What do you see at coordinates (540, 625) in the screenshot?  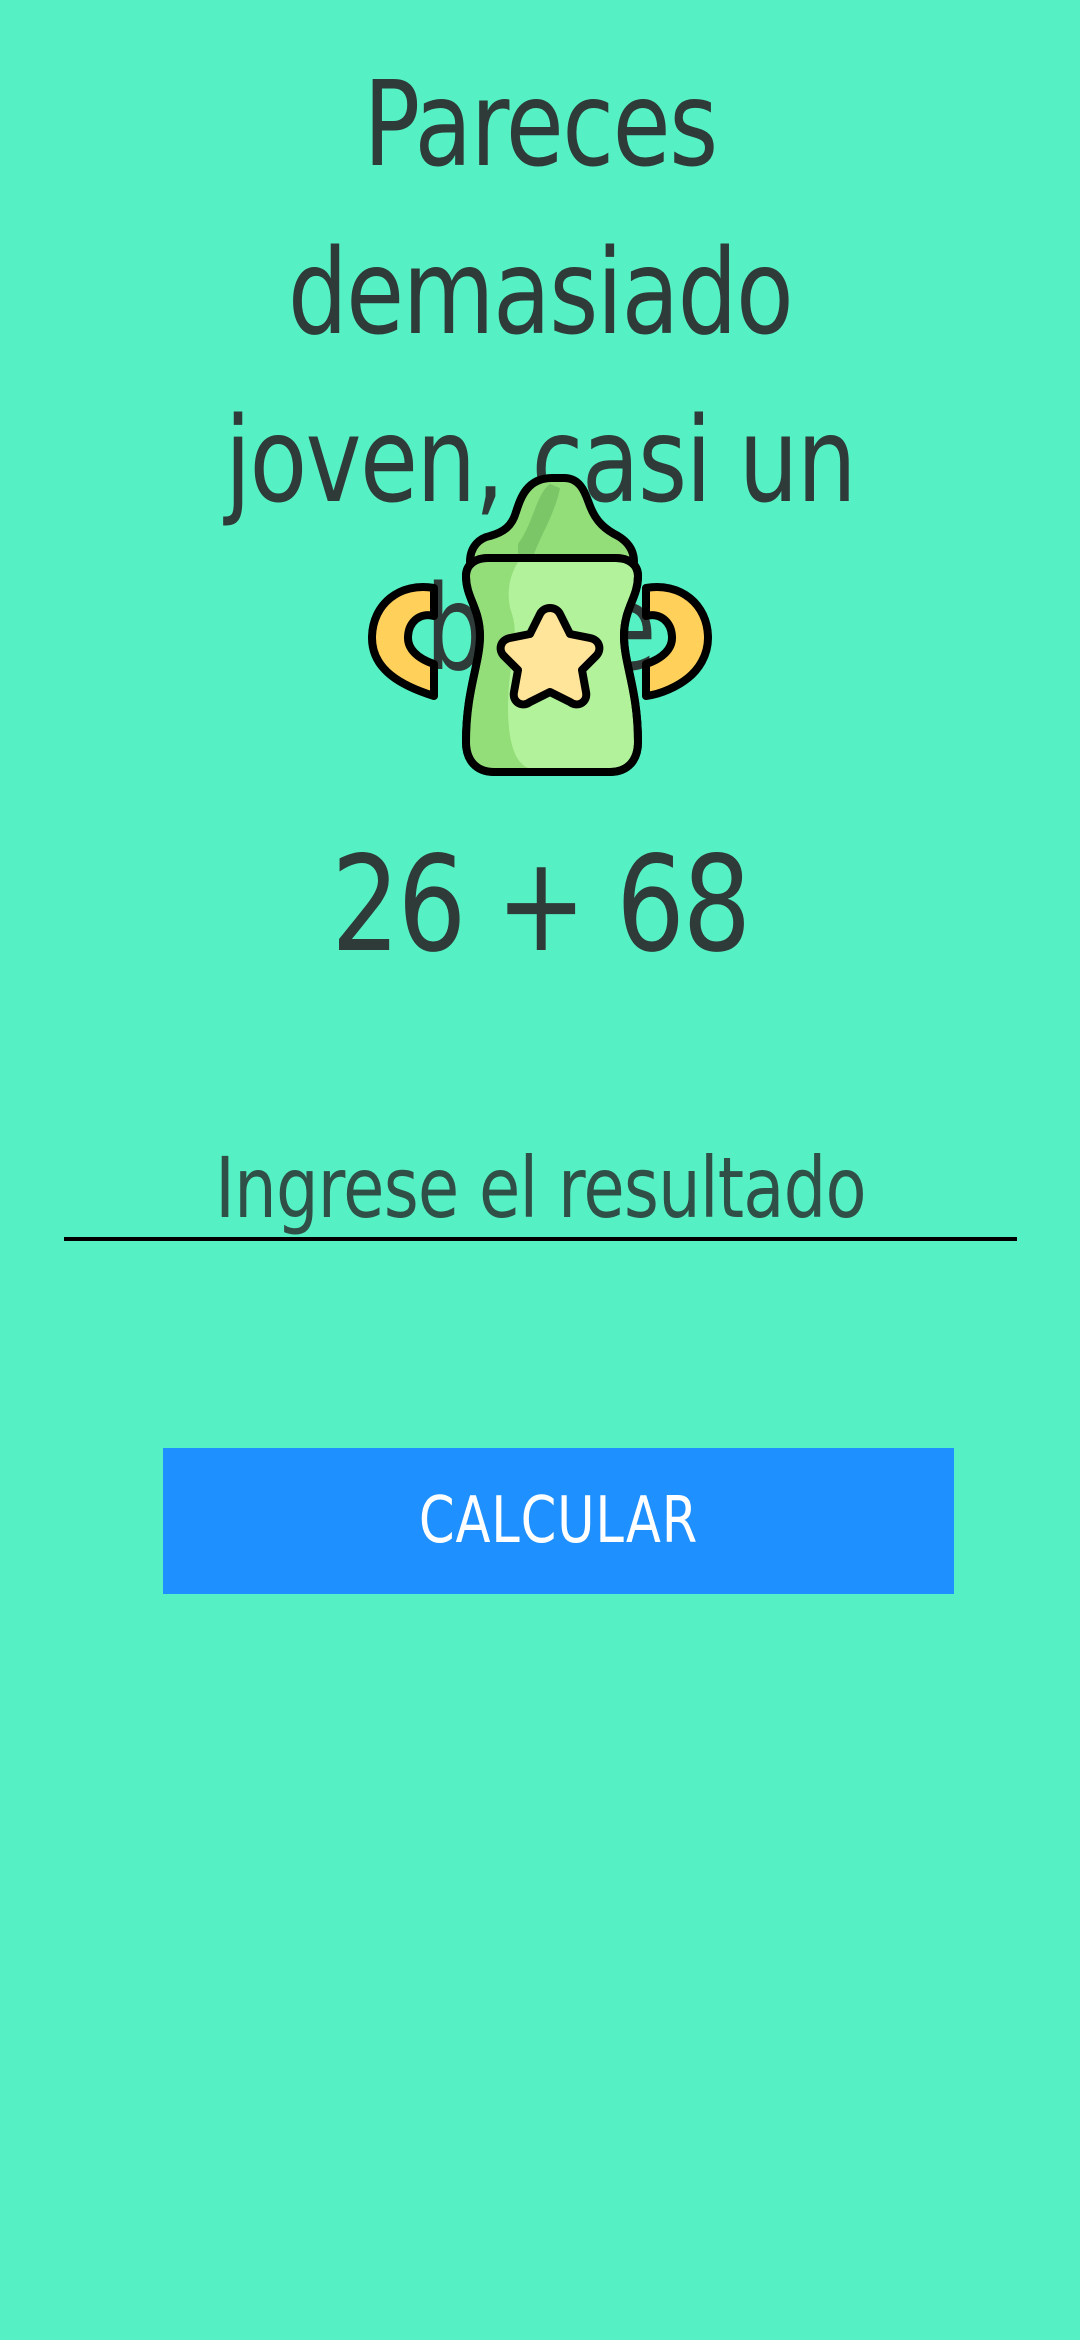 I see `baby-bottle-icon` at bounding box center [540, 625].